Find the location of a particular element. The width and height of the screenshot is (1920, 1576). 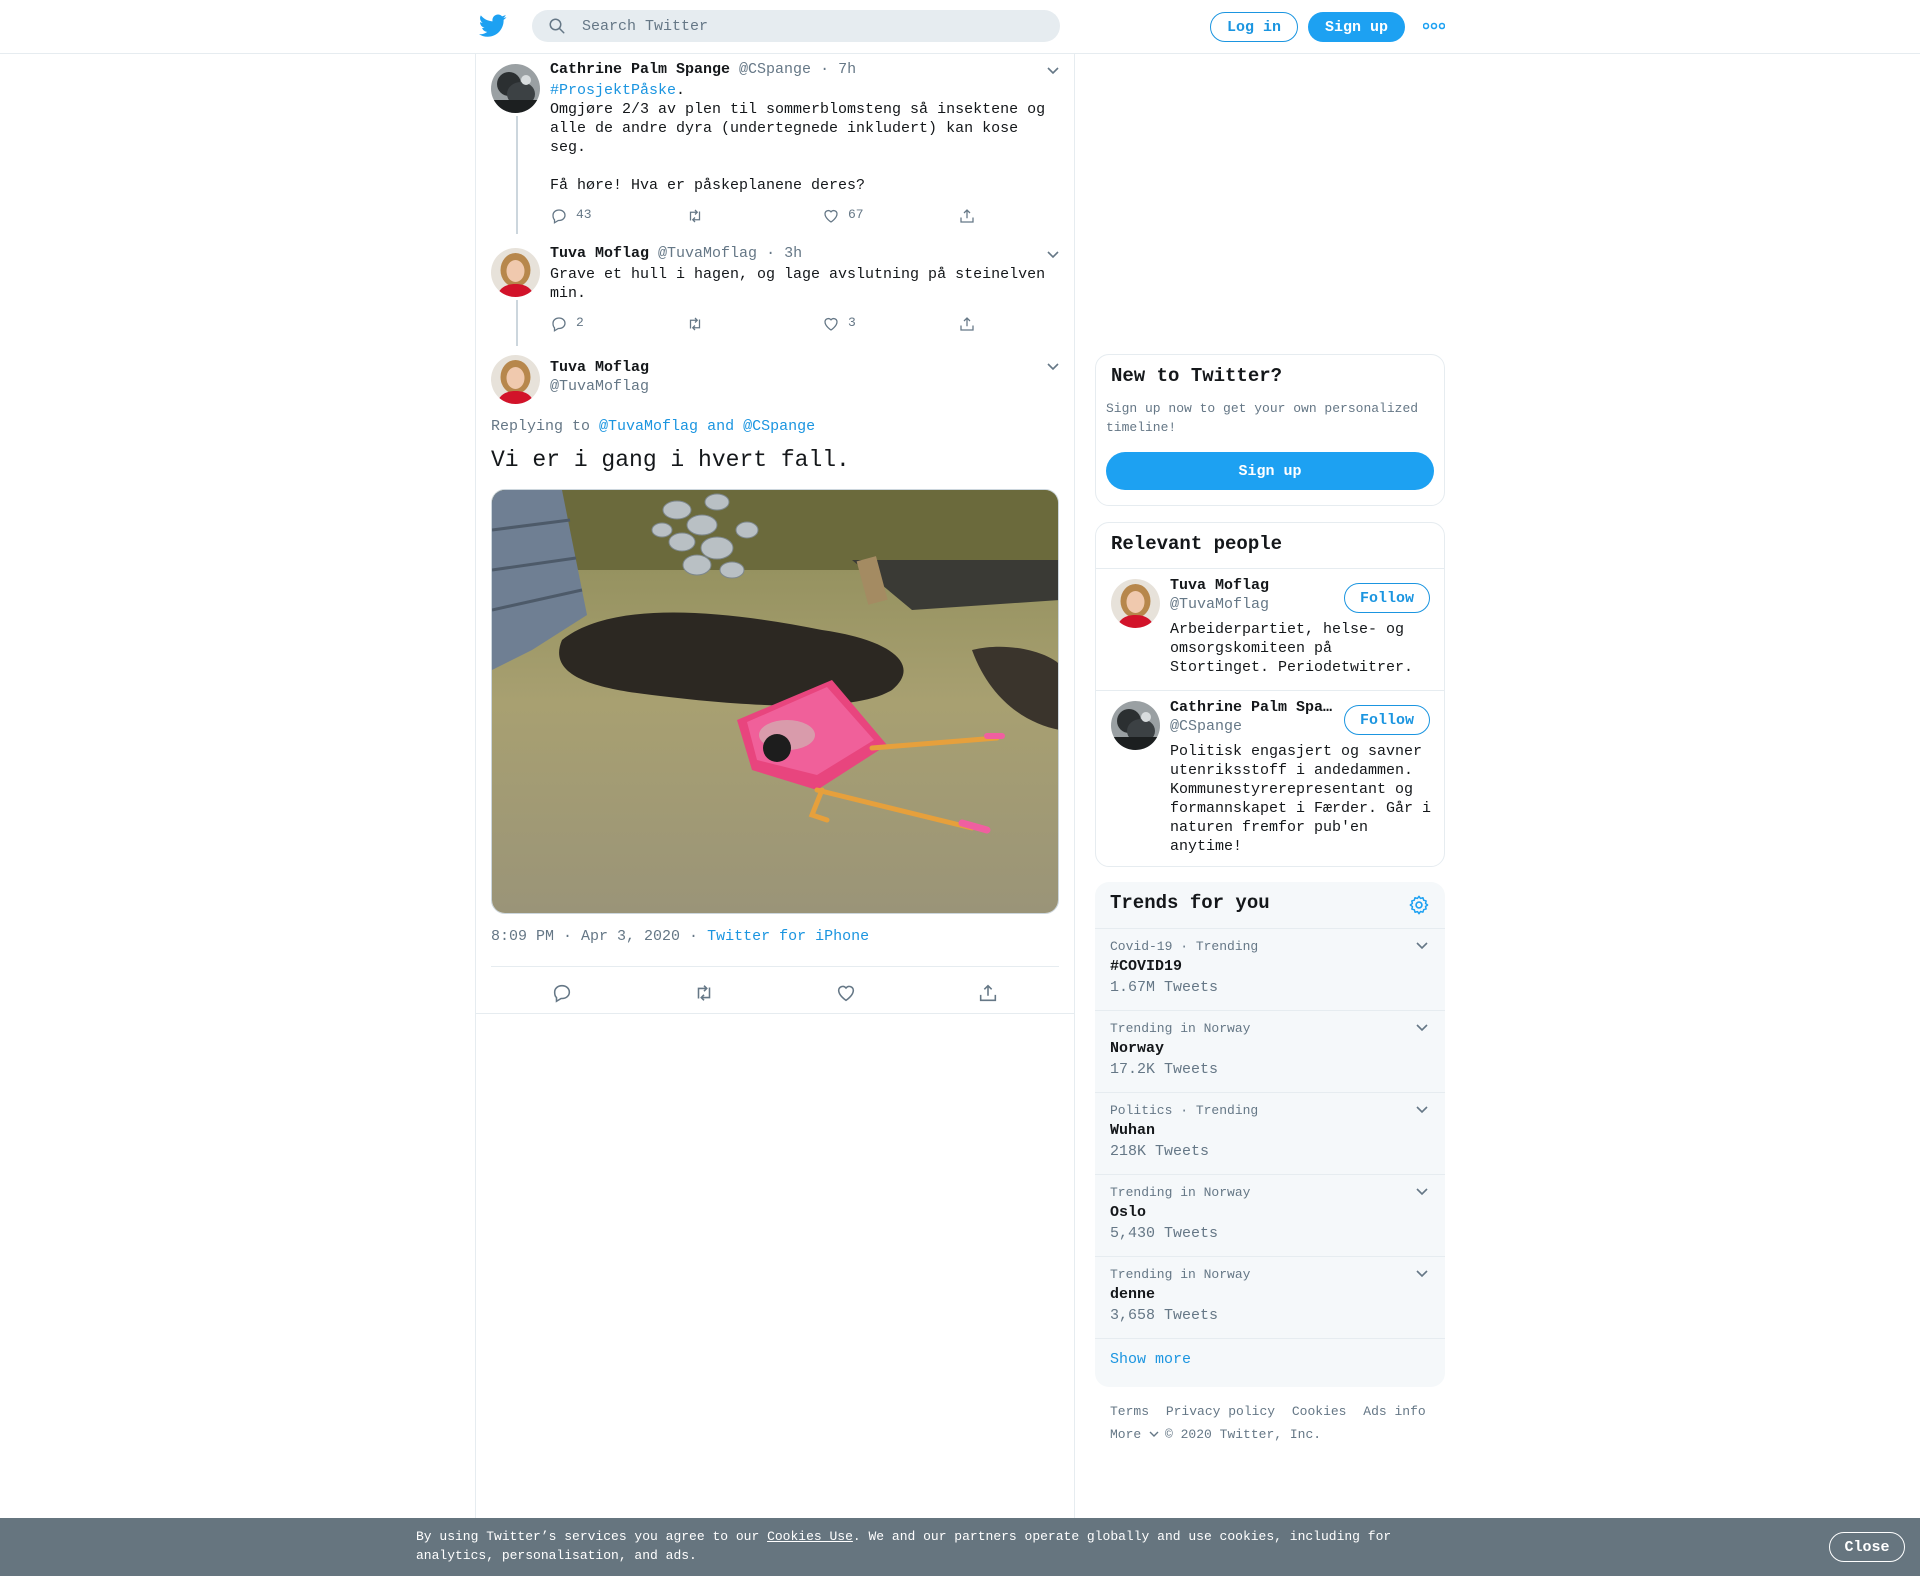

search-input is located at coordinates (812, 26).